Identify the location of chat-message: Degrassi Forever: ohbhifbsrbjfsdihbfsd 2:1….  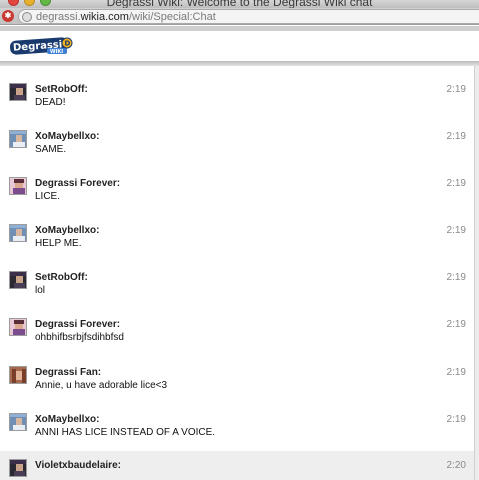
(237, 333).